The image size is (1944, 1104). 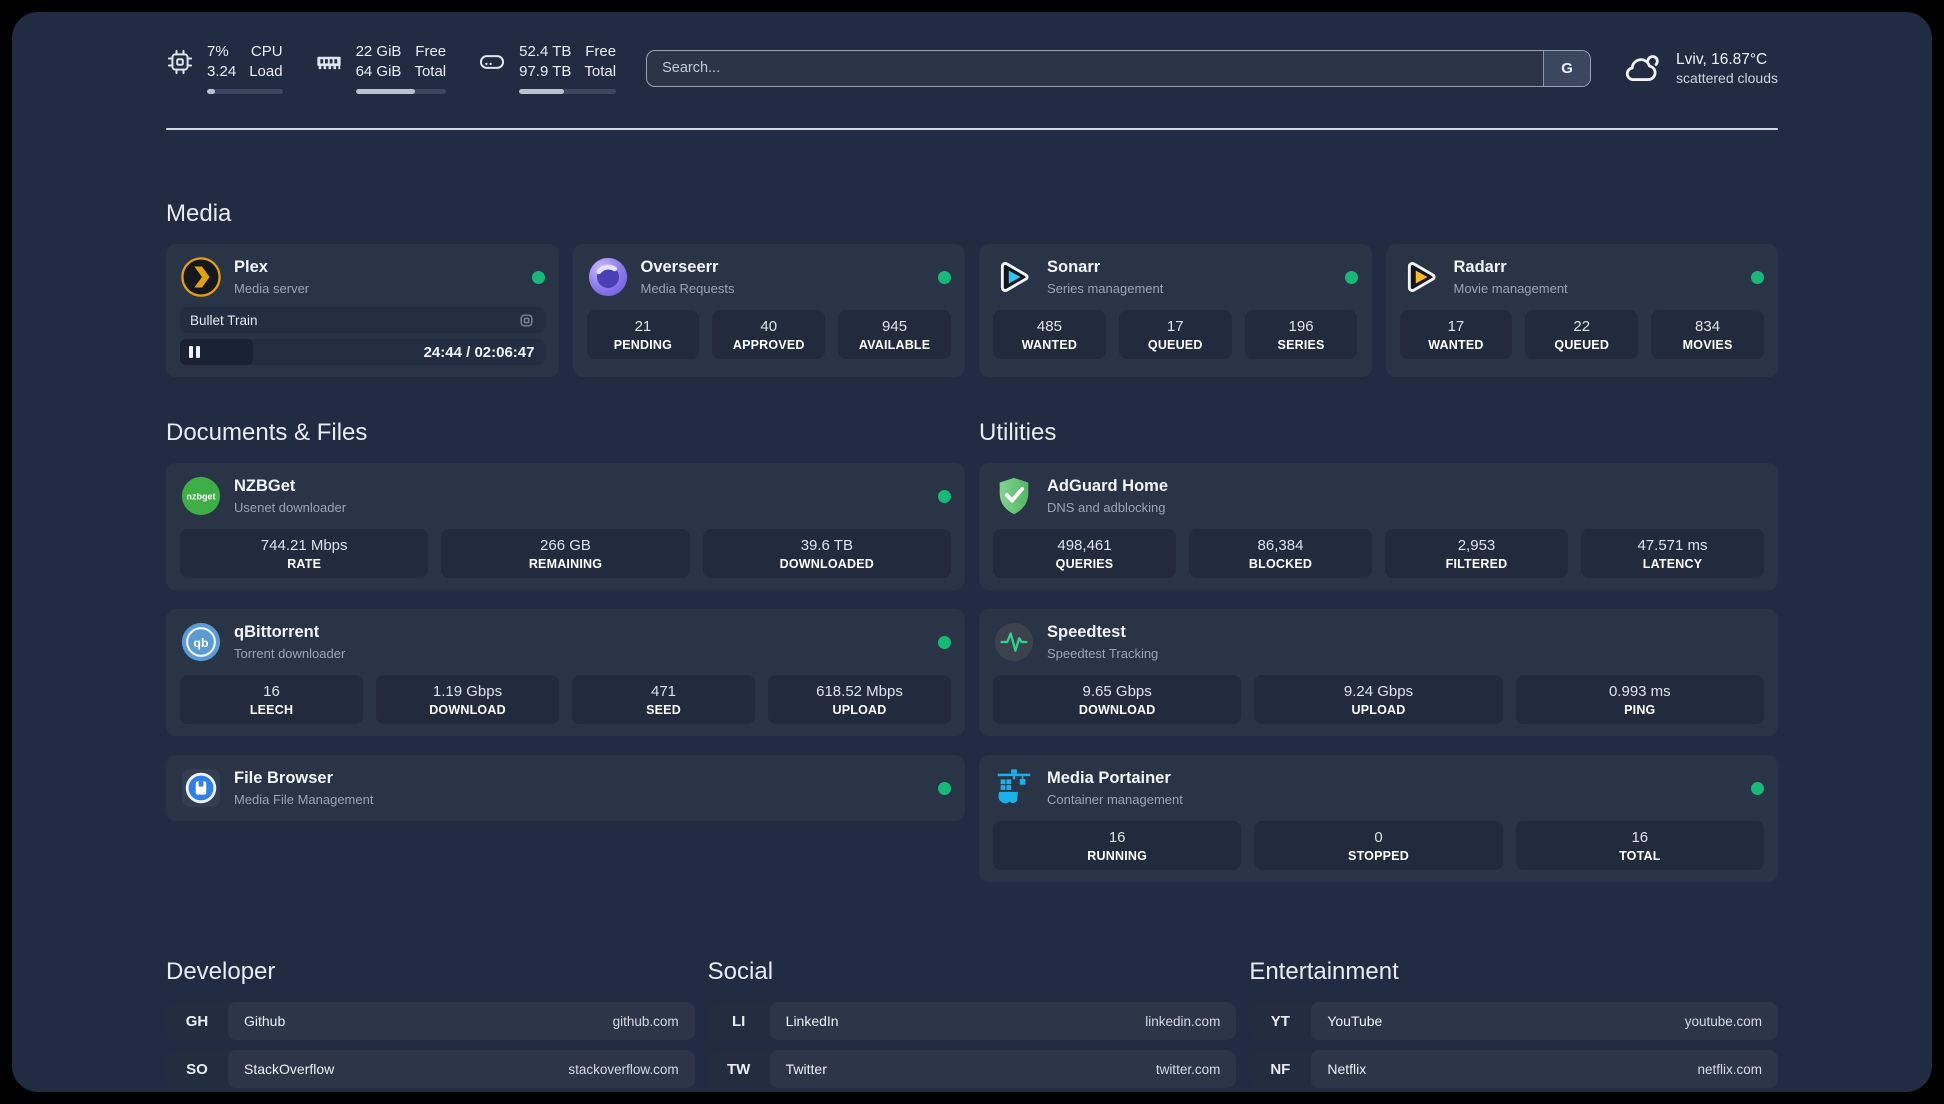 I want to click on session-device-icon, so click(x=526, y=320).